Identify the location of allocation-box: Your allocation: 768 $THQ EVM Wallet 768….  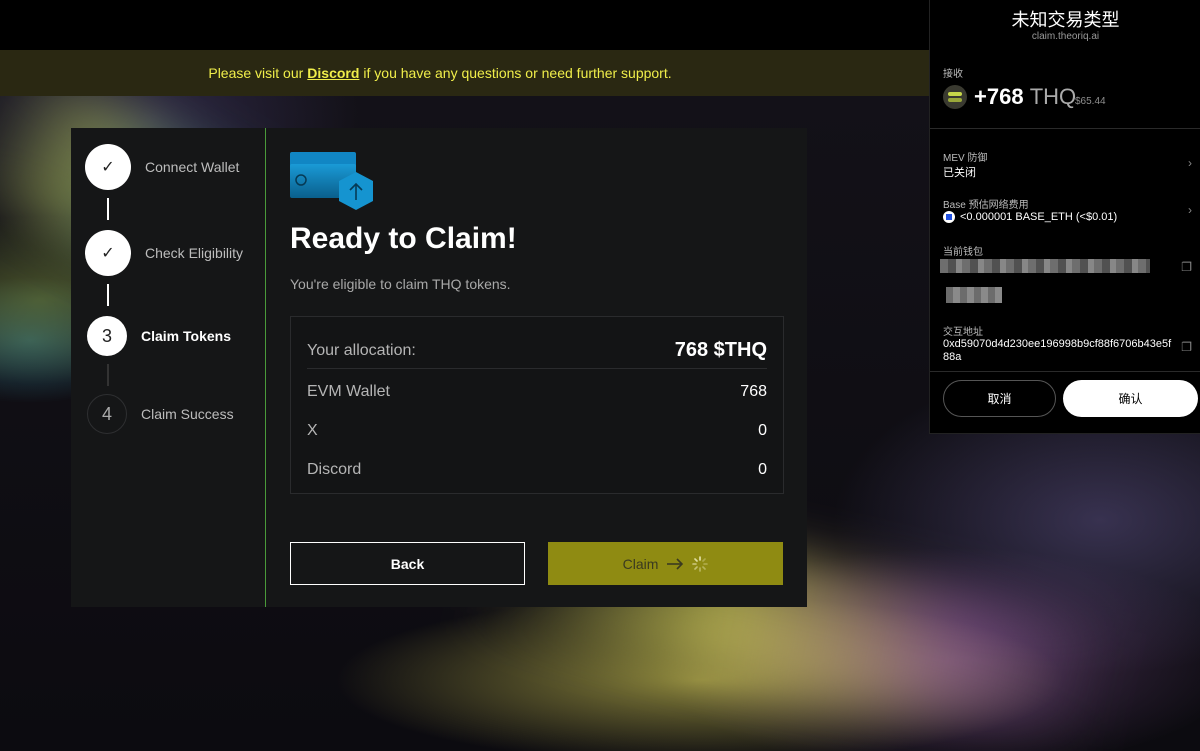
(537, 405).